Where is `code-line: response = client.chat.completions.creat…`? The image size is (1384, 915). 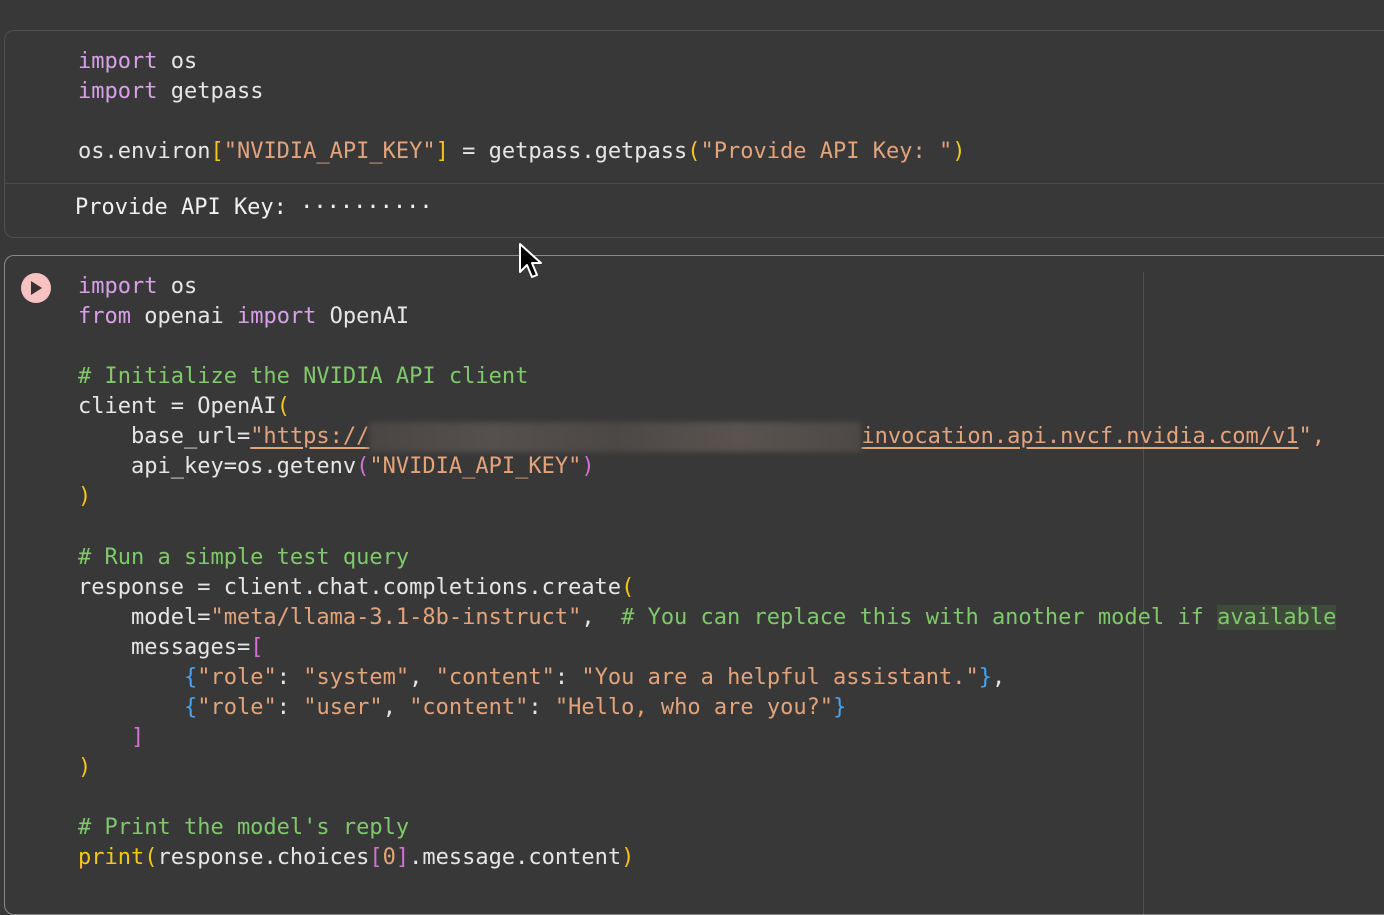 code-line: response = client.chat.completions.creat… is located at coordinates (356, 588).